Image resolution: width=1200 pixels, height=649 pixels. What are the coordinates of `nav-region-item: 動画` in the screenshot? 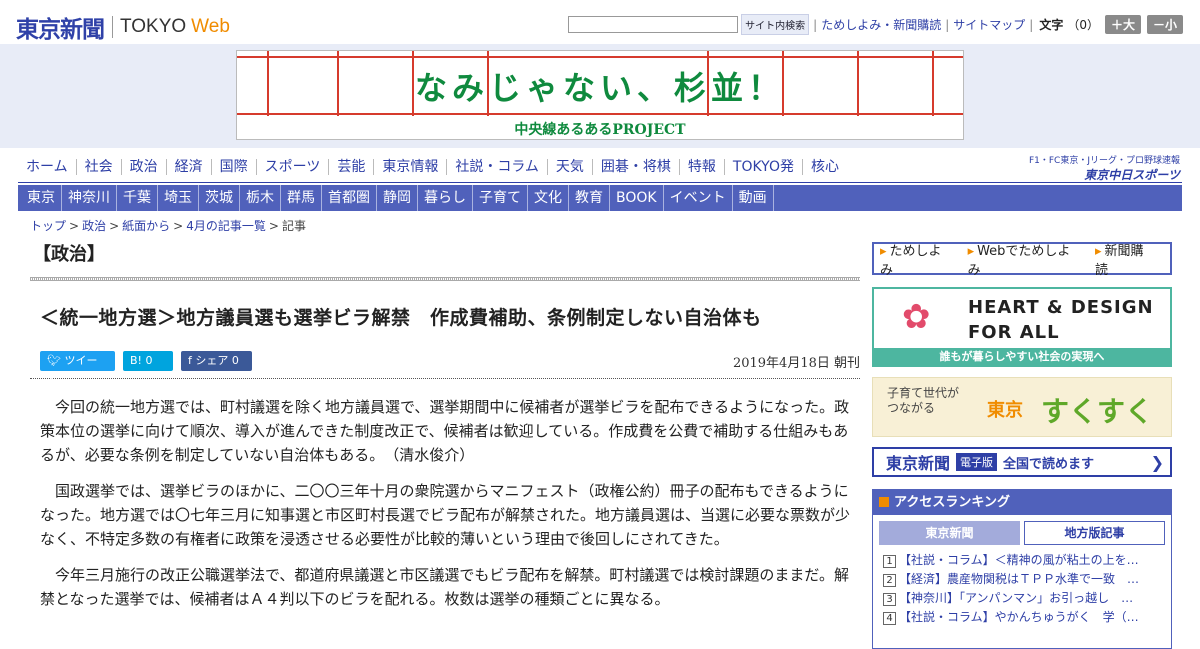 It's located at (753, 198).